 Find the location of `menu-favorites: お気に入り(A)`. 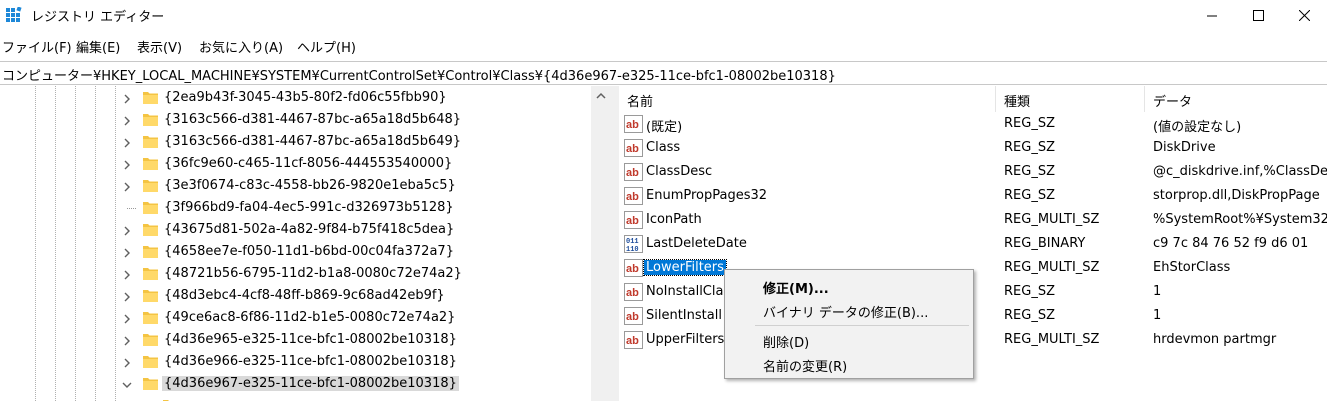

menu-favorites: お気に入り(A) is located at coordinates (241, 46).